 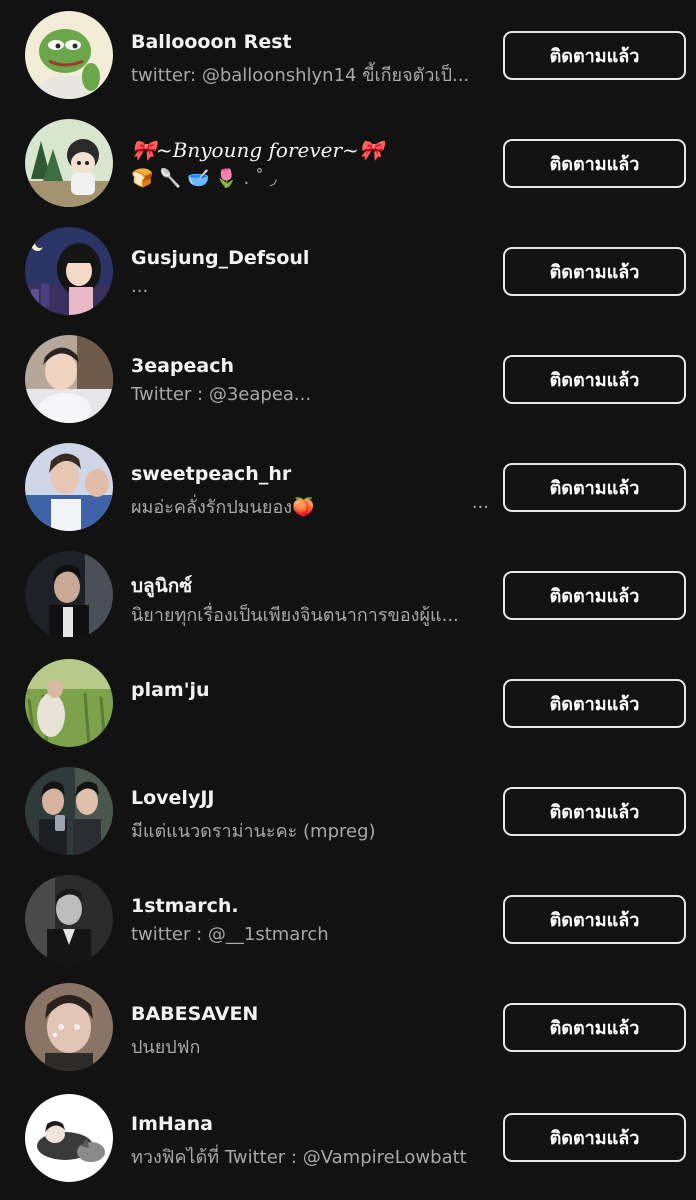 I want to click on username: 1stmarch., so click(x=185, y=906).